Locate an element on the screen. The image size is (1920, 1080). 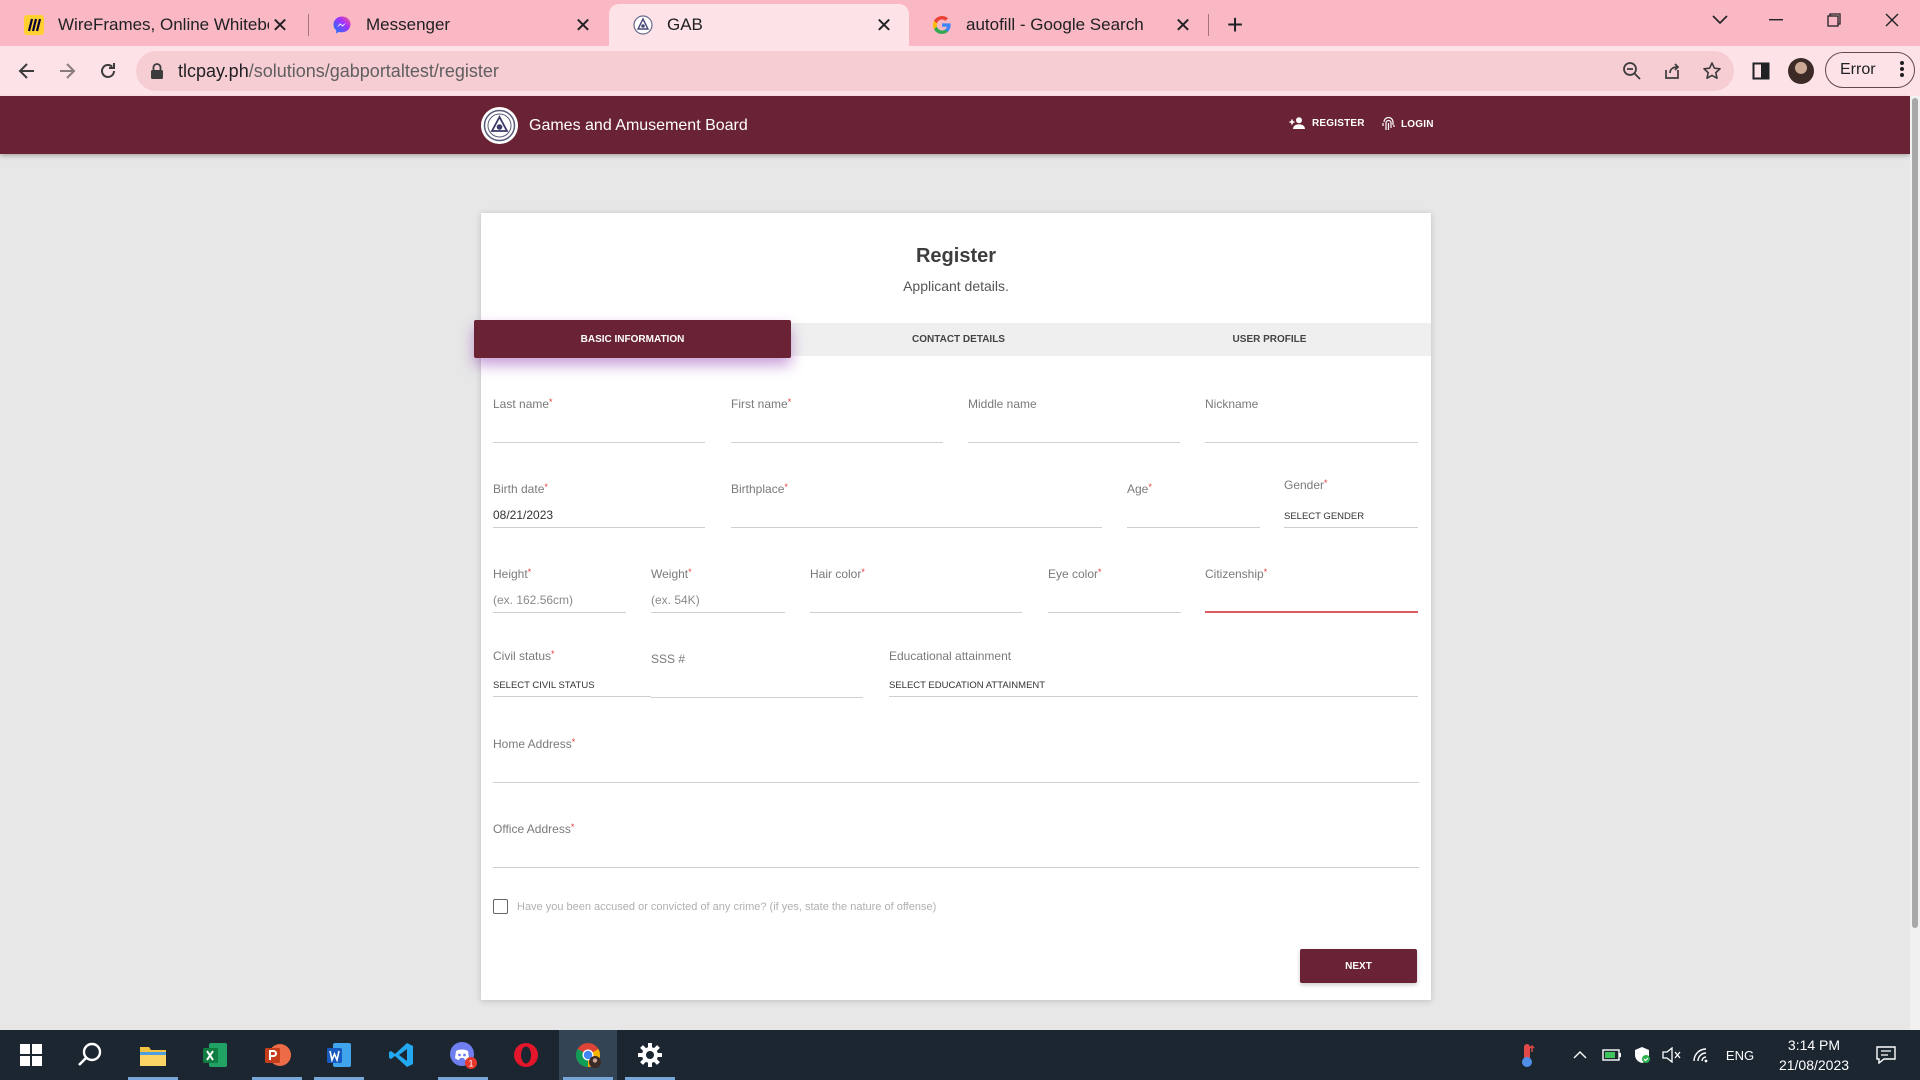
first-name-field: First name* is located at coordinates (837, 420).